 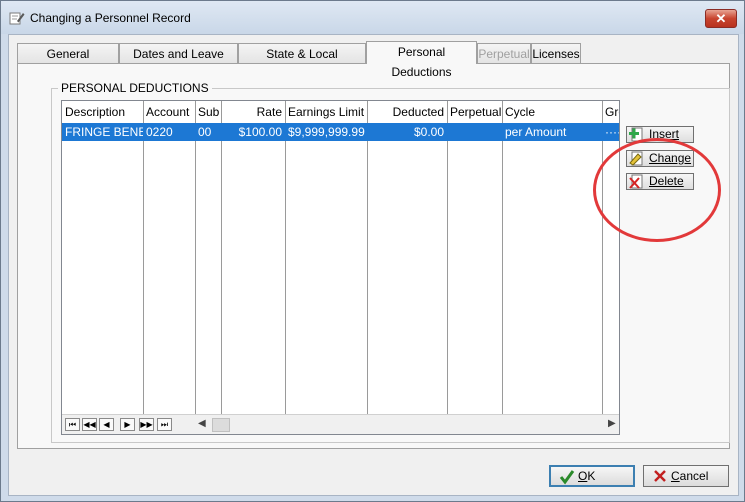 I want to click on close-button: ✕, so click(x=721, y=18).